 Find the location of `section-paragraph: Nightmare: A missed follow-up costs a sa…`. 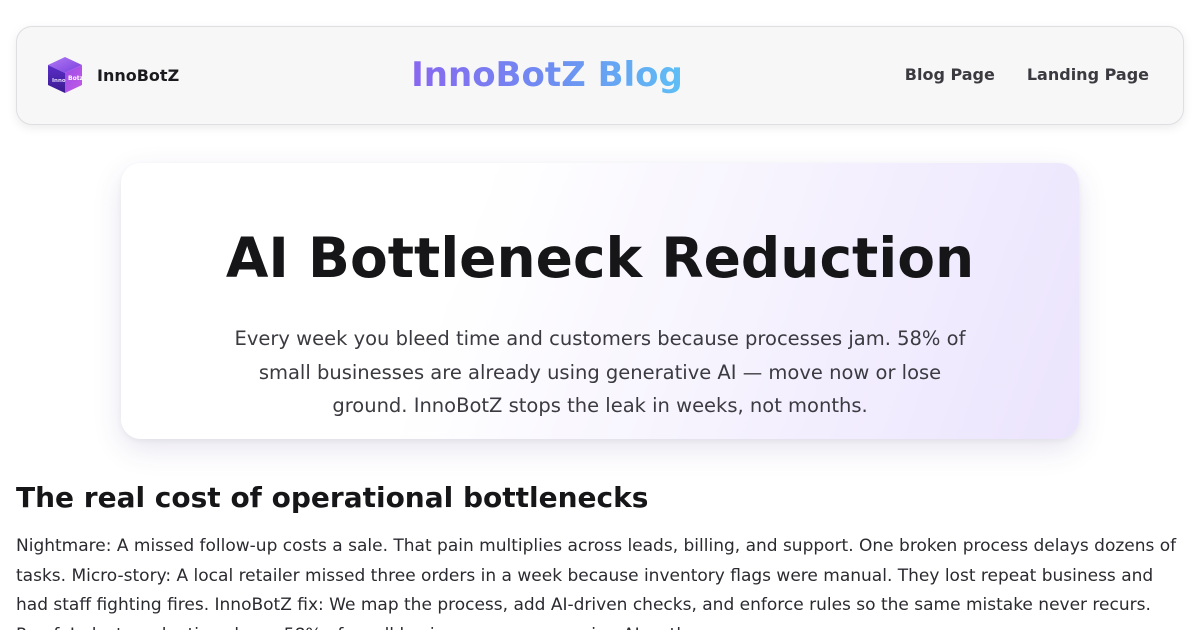

section-paragraph: Nightmare: A missed follow-up costs a sa… is located at coordinates (596, 583).